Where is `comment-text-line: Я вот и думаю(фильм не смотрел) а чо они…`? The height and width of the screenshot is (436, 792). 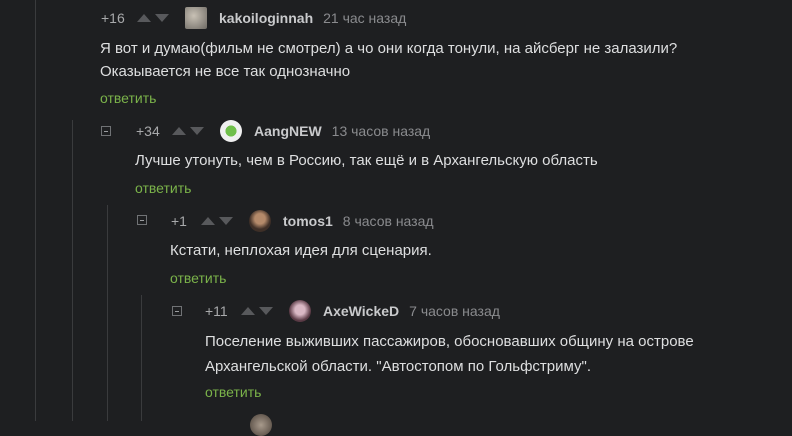 comment-text-line: Я вот и думаю(фильм не смотрел) а чо они… is located at coordinates (389, 48).